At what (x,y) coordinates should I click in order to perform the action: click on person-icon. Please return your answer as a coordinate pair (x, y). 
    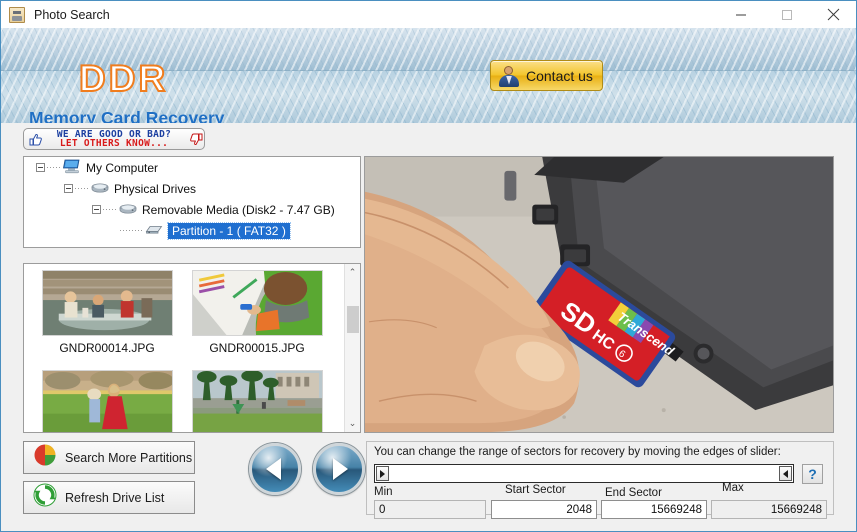
    Looking at the image, I should click on (509, 76).